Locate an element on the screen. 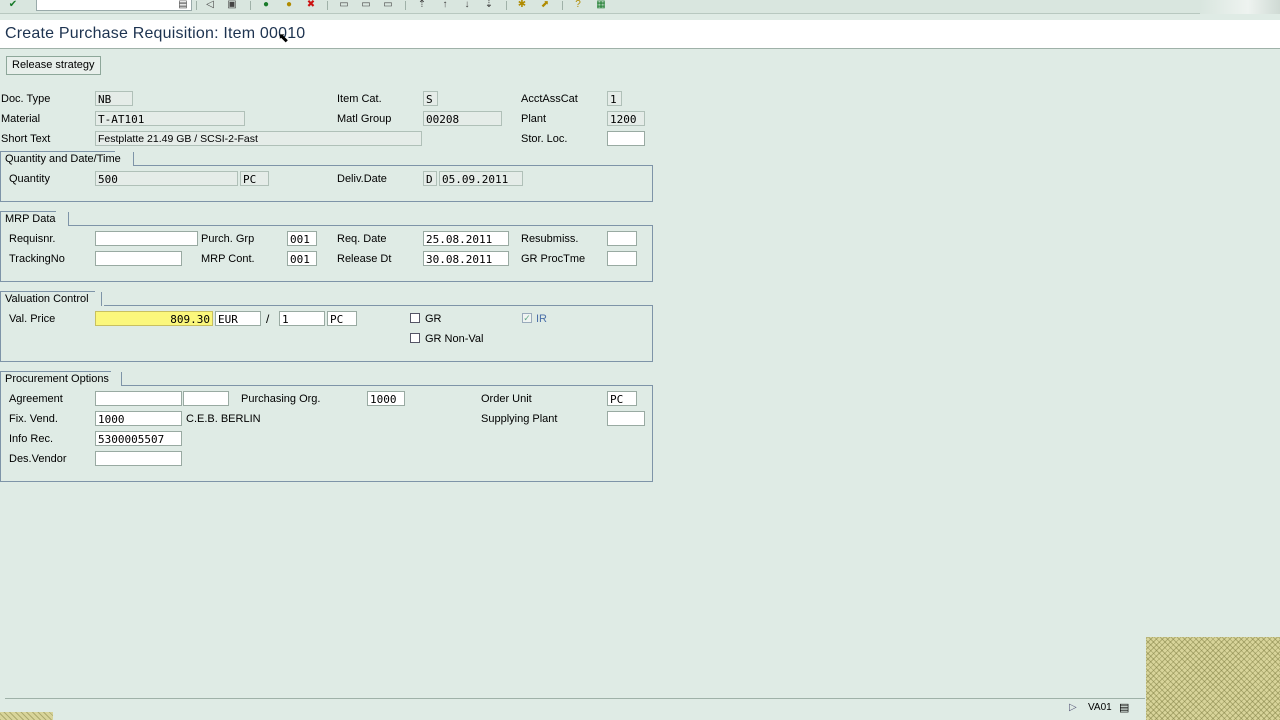 Image resolution: width=1280 pixels, height=720 pixels. tracking-no-label: TrackingNo is located at coordinates (37, 259).